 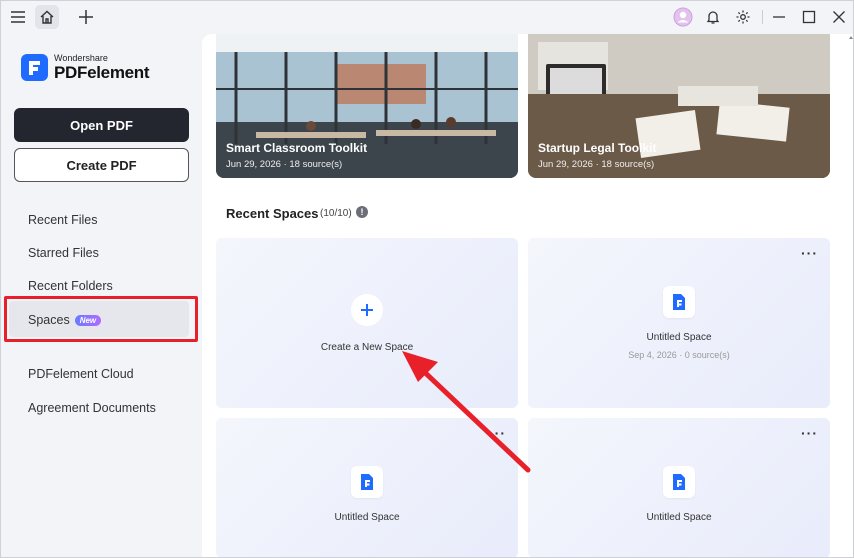 What do you see at coordinates (679, 355) in the screenshot?
I see `space-subtitle: Sep 4, 2026 · 0 source(s)` at bounding box center [679, 355].